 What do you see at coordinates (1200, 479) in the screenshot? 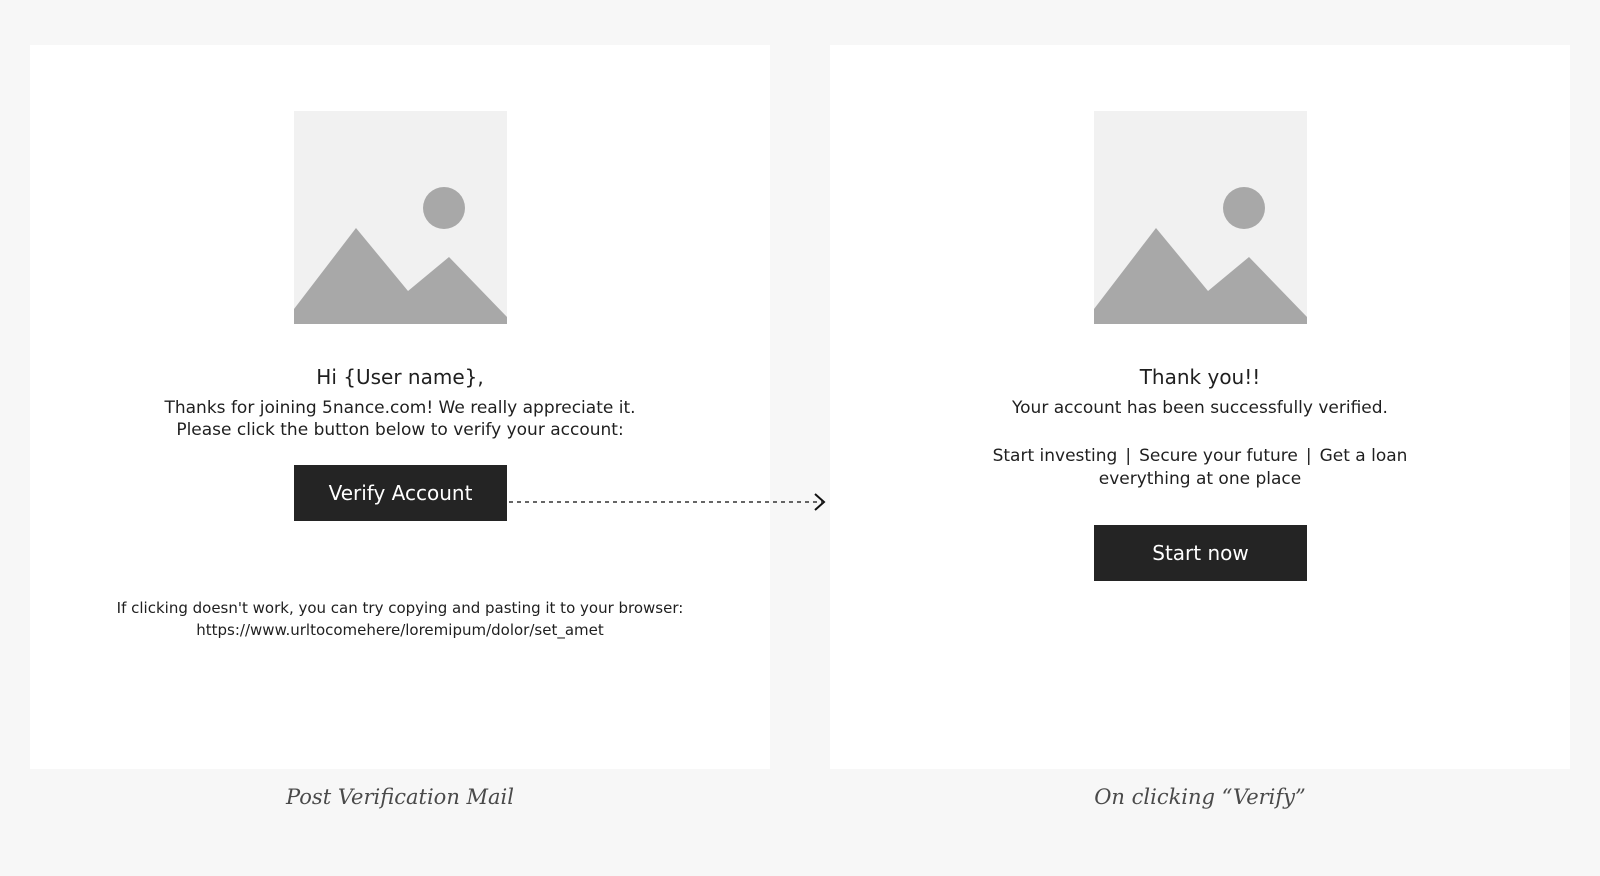
I see `benefits-subline: everything at one place` at bounding box center [1200, 479].